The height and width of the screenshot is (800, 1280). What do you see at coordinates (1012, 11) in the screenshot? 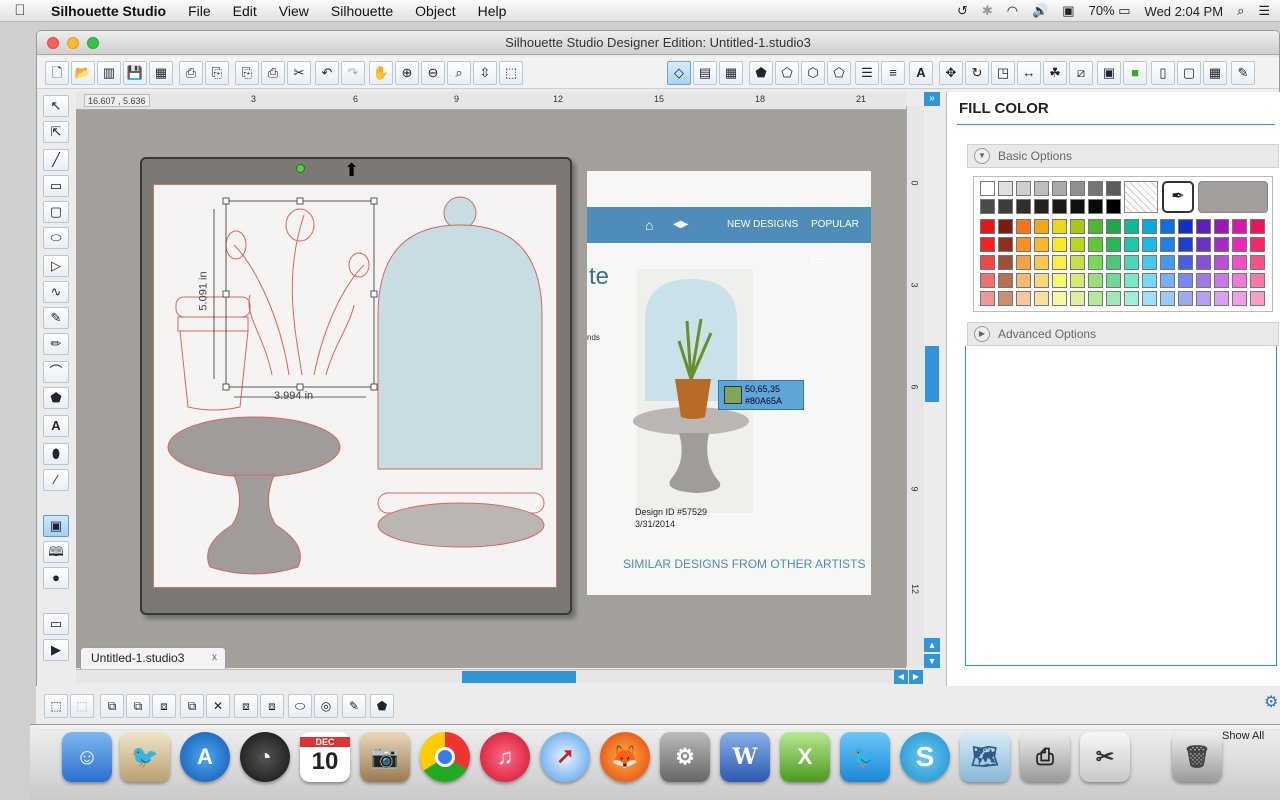
I see `wifi-icon: ◠` at bounding box center [1012, 11].